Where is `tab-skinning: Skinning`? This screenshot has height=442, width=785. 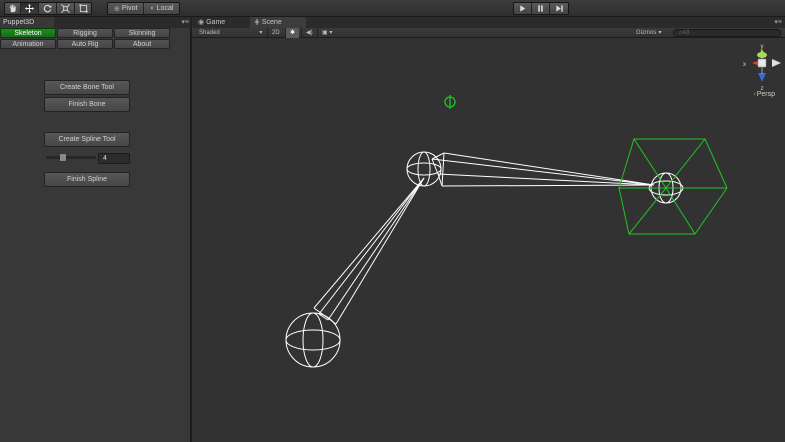 tab-skinning: Skinning is located at coordinates (142, 33).